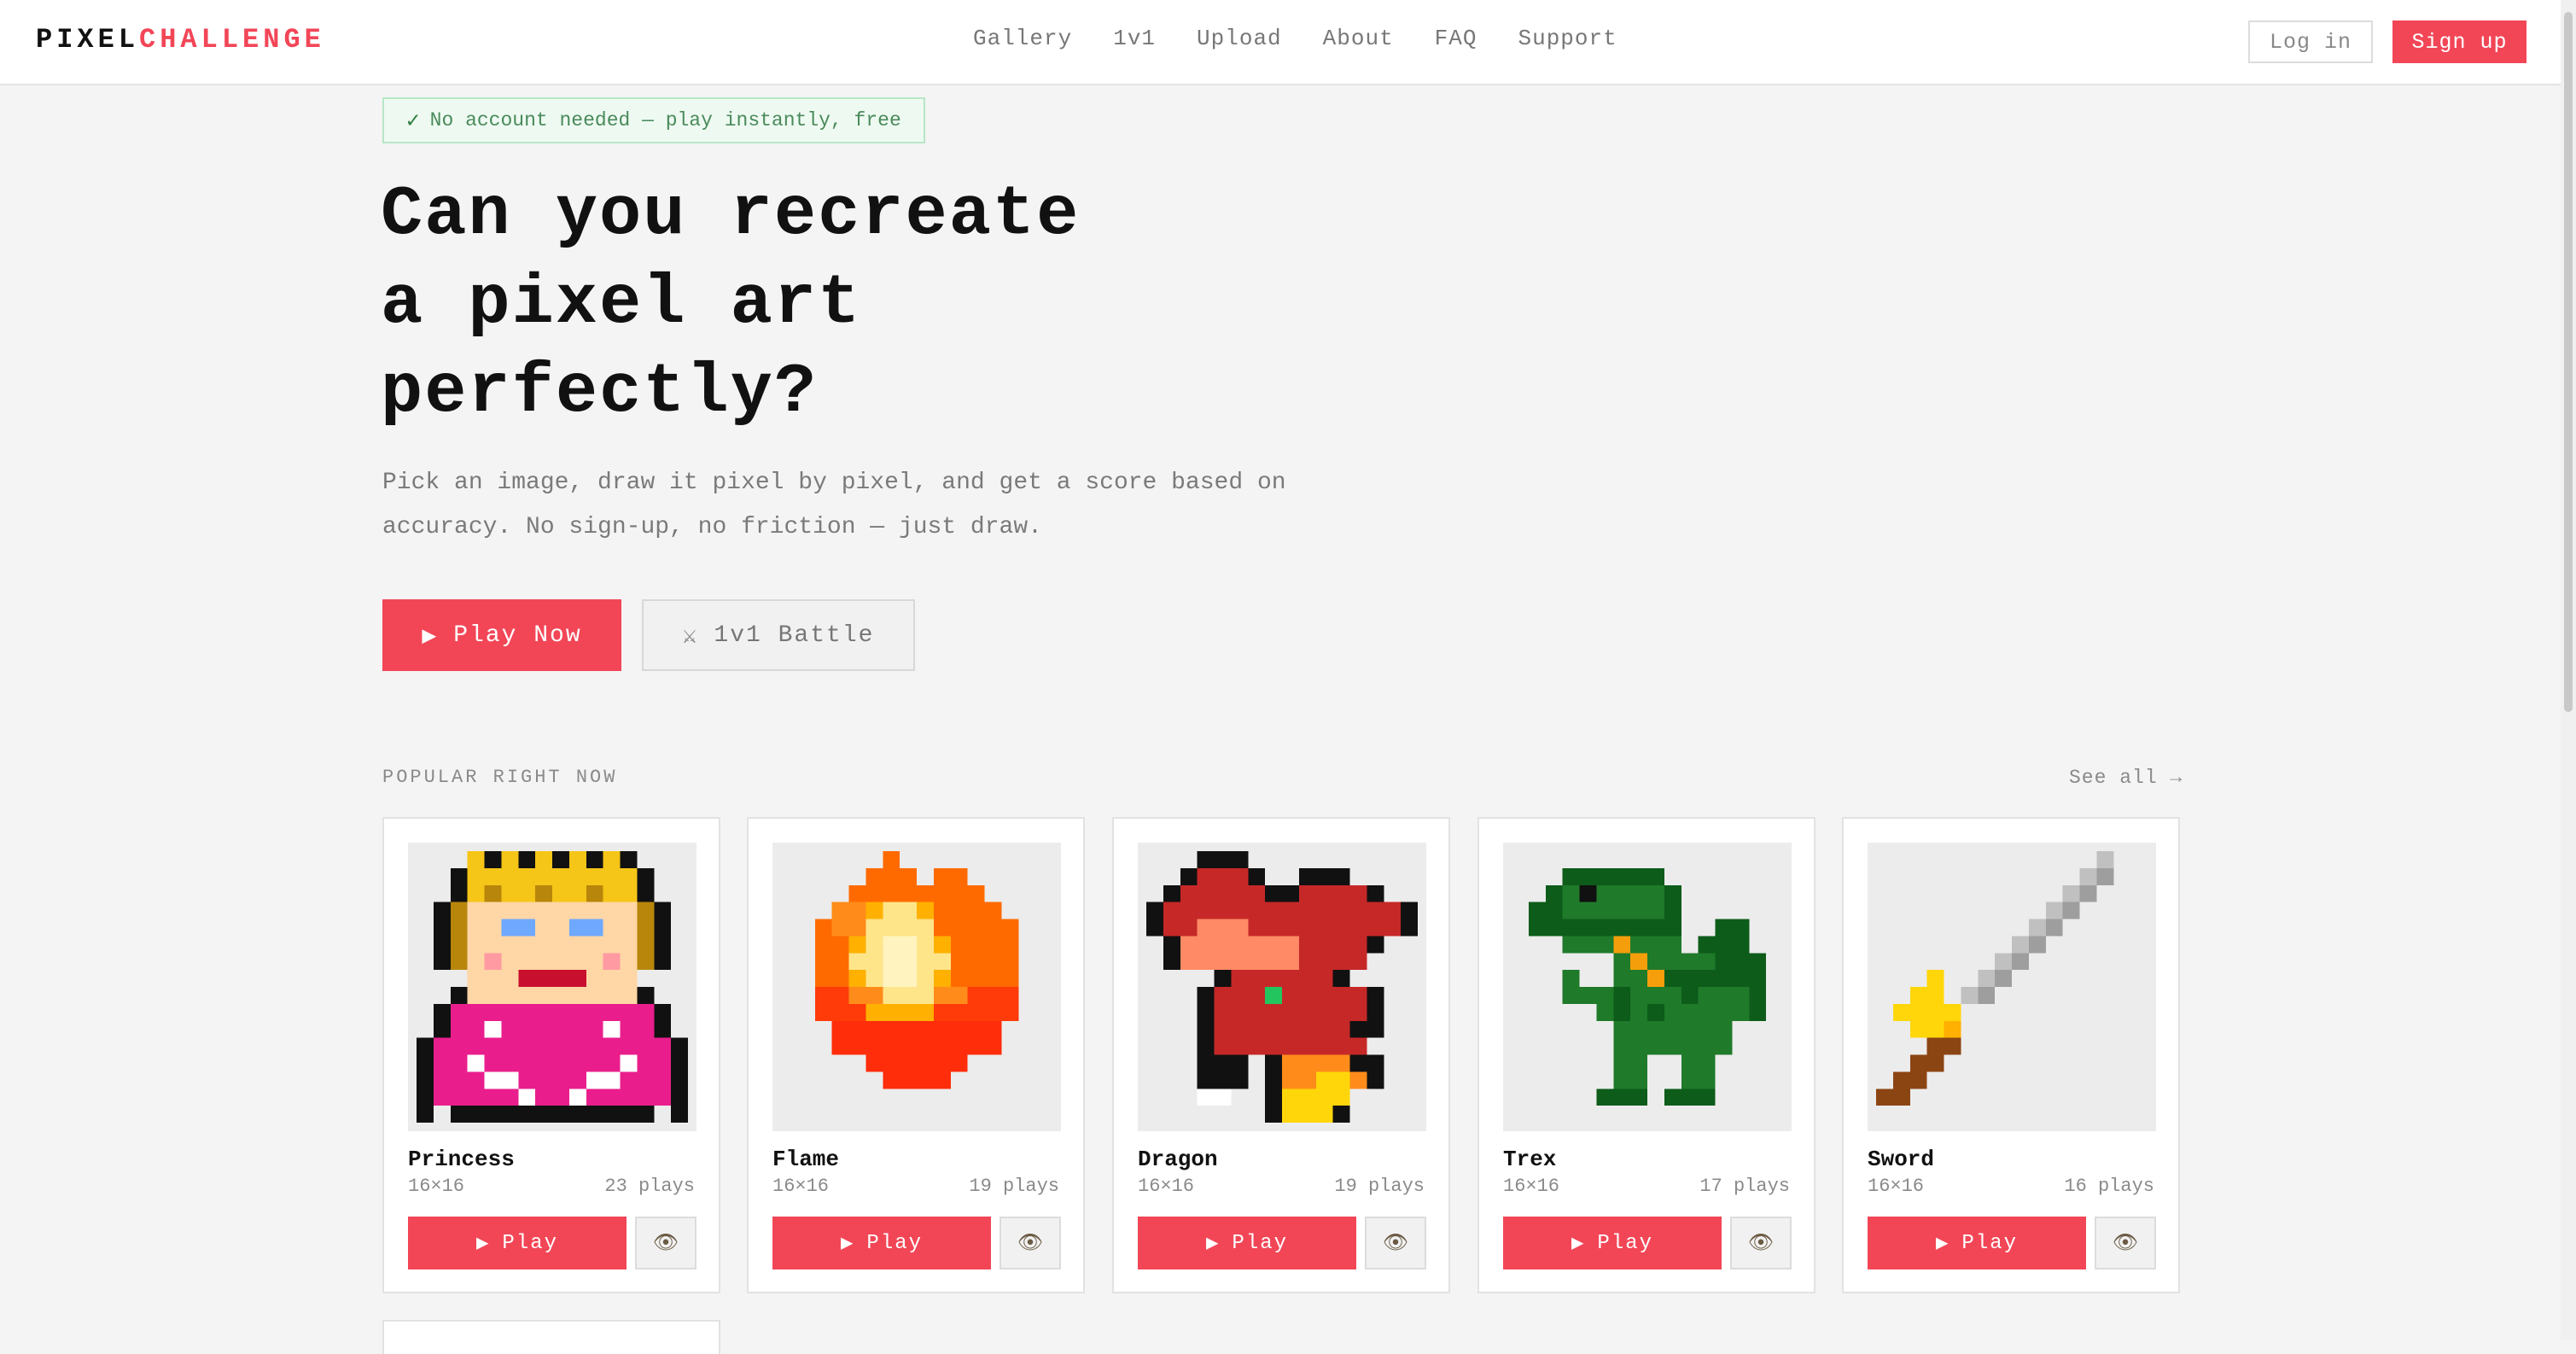 This screenshot has width=2576, height=1354. I want to click on dragon-pixel-art, so click(1282, 987).